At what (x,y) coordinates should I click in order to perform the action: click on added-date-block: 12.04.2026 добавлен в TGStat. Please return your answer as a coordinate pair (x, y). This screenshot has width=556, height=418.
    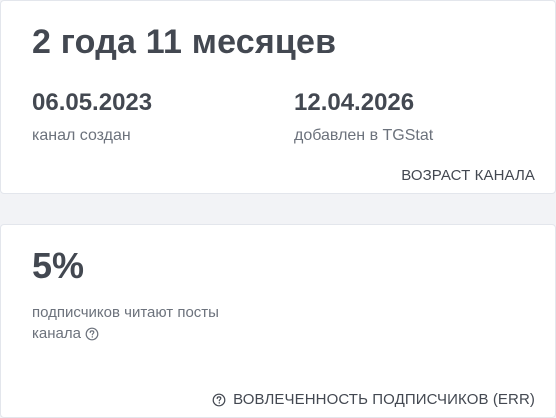
    Looking at the image, I should click on (363, 117).